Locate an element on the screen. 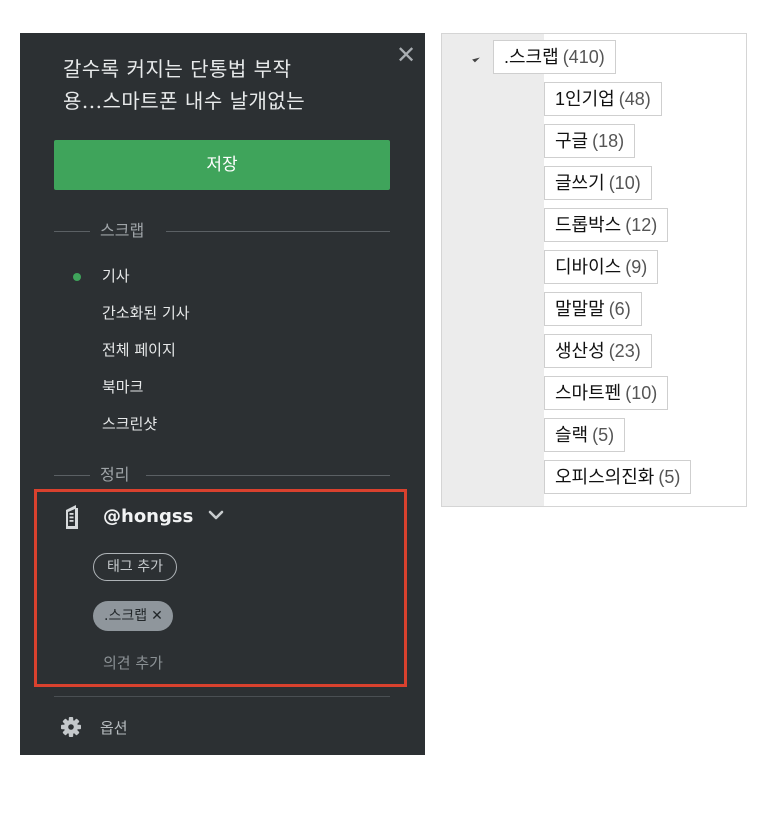 This screenshot has width=770, height=816. tag-node-name: 글쓰기 is located at coordinates (580, 183).